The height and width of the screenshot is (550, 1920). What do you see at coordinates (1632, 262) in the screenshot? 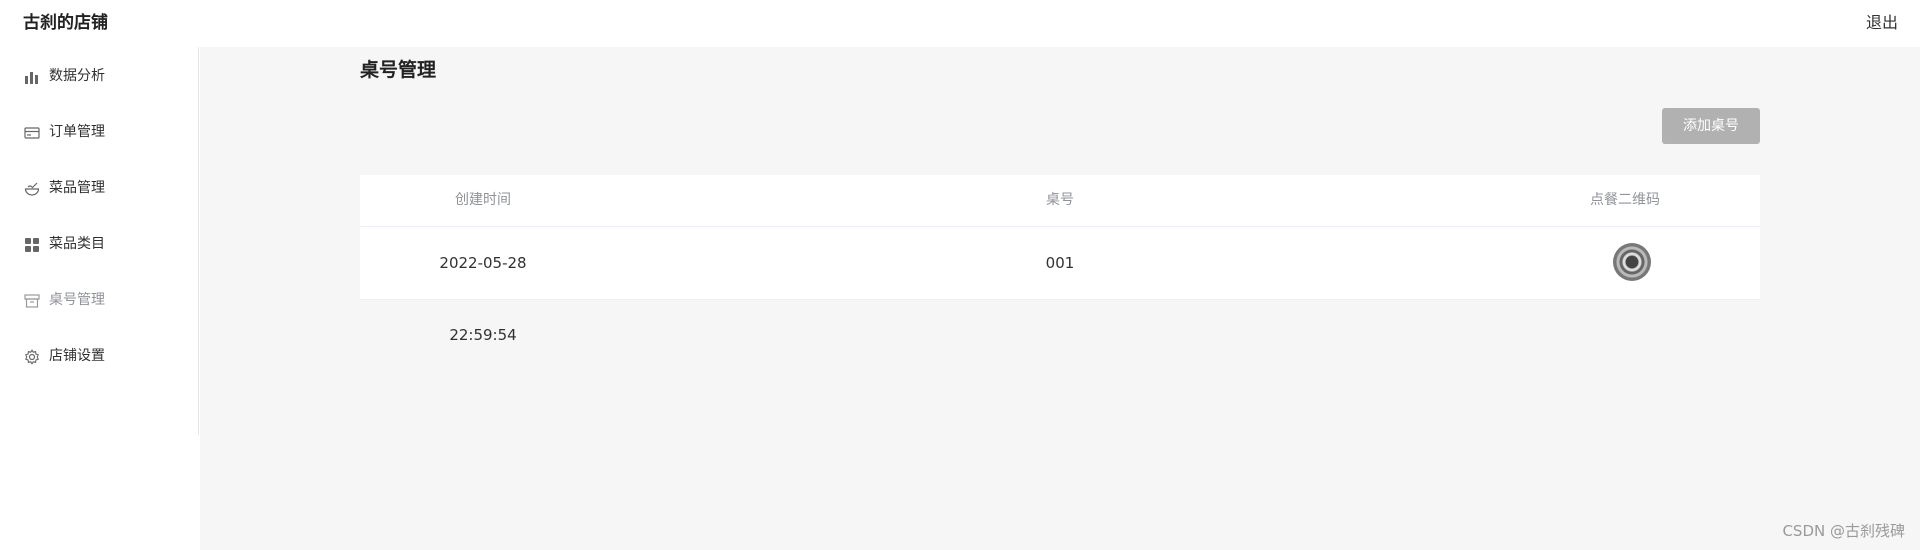
I see `qr-code-thumbnail` at bounding box center [1632, 262].